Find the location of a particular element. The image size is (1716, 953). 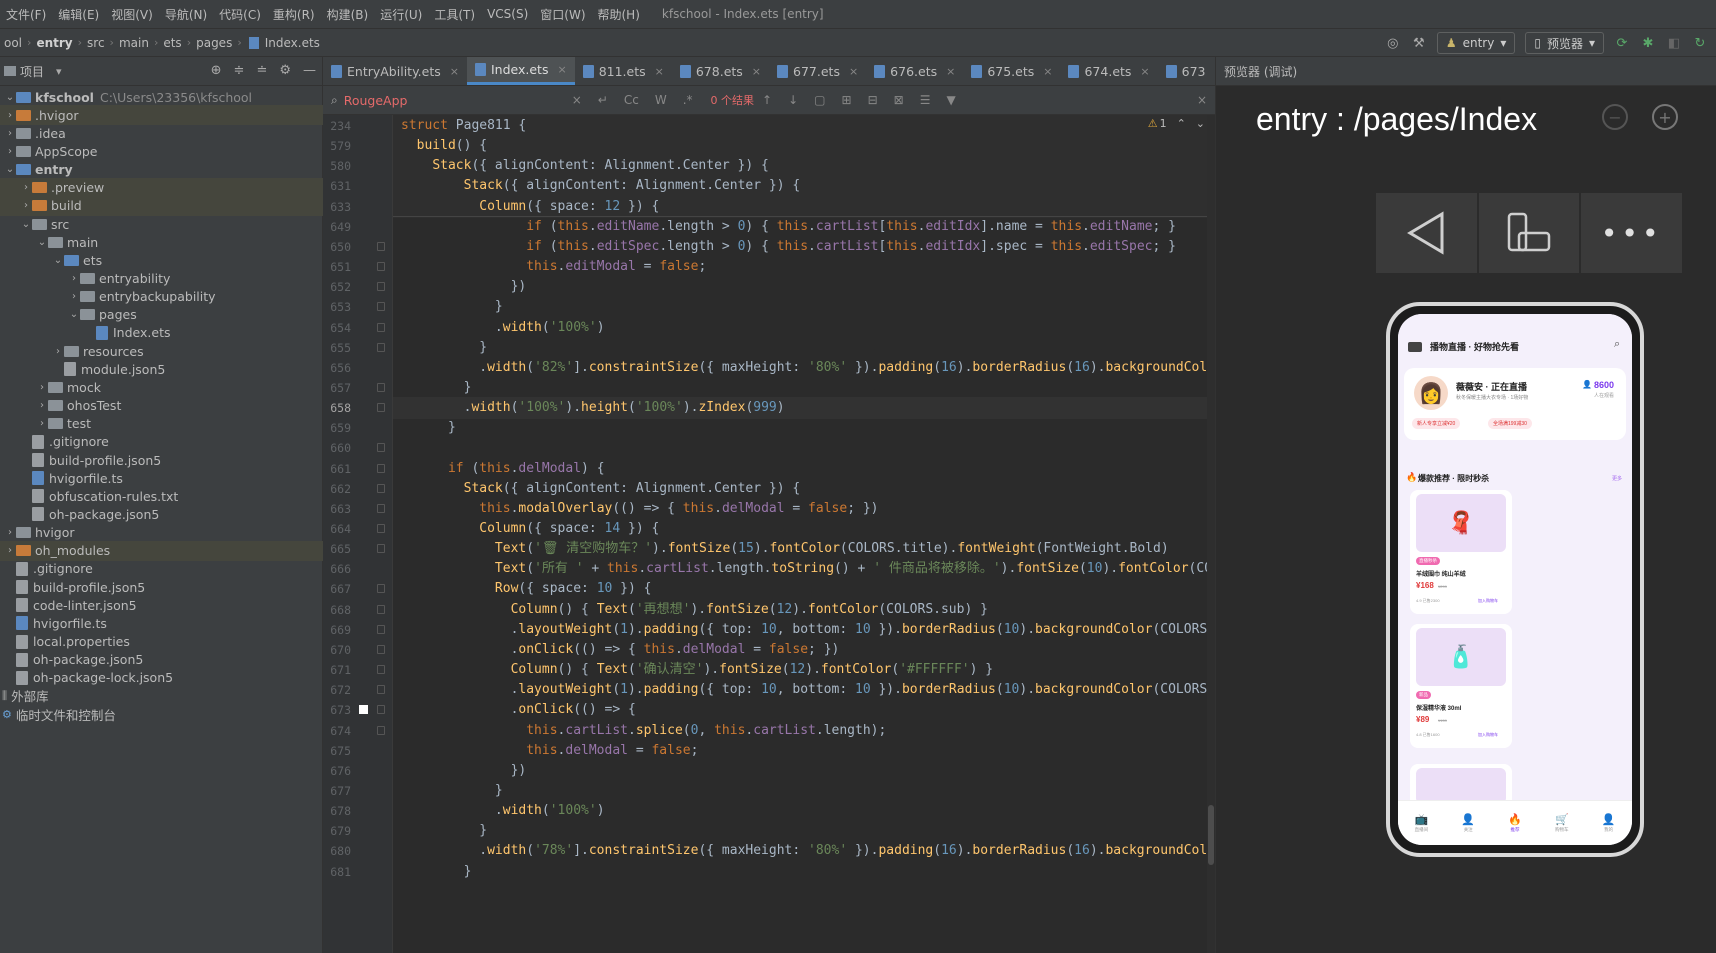

editor-tab: 676.ets × is located at coordinates (914, 71).